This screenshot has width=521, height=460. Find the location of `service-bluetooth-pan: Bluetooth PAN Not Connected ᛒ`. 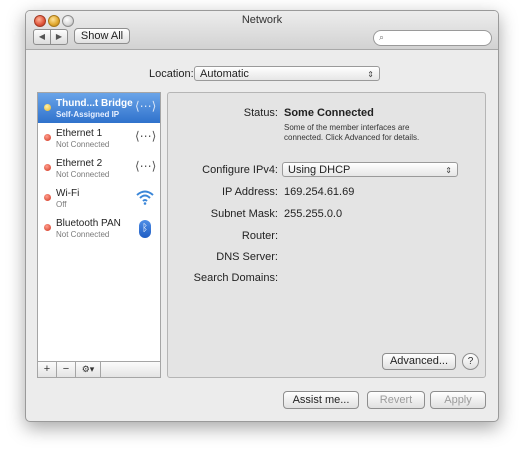

service-bluetooth-pan: Bluetooth PAN Not Connected ᛒ is located at coordinates (99, 228).